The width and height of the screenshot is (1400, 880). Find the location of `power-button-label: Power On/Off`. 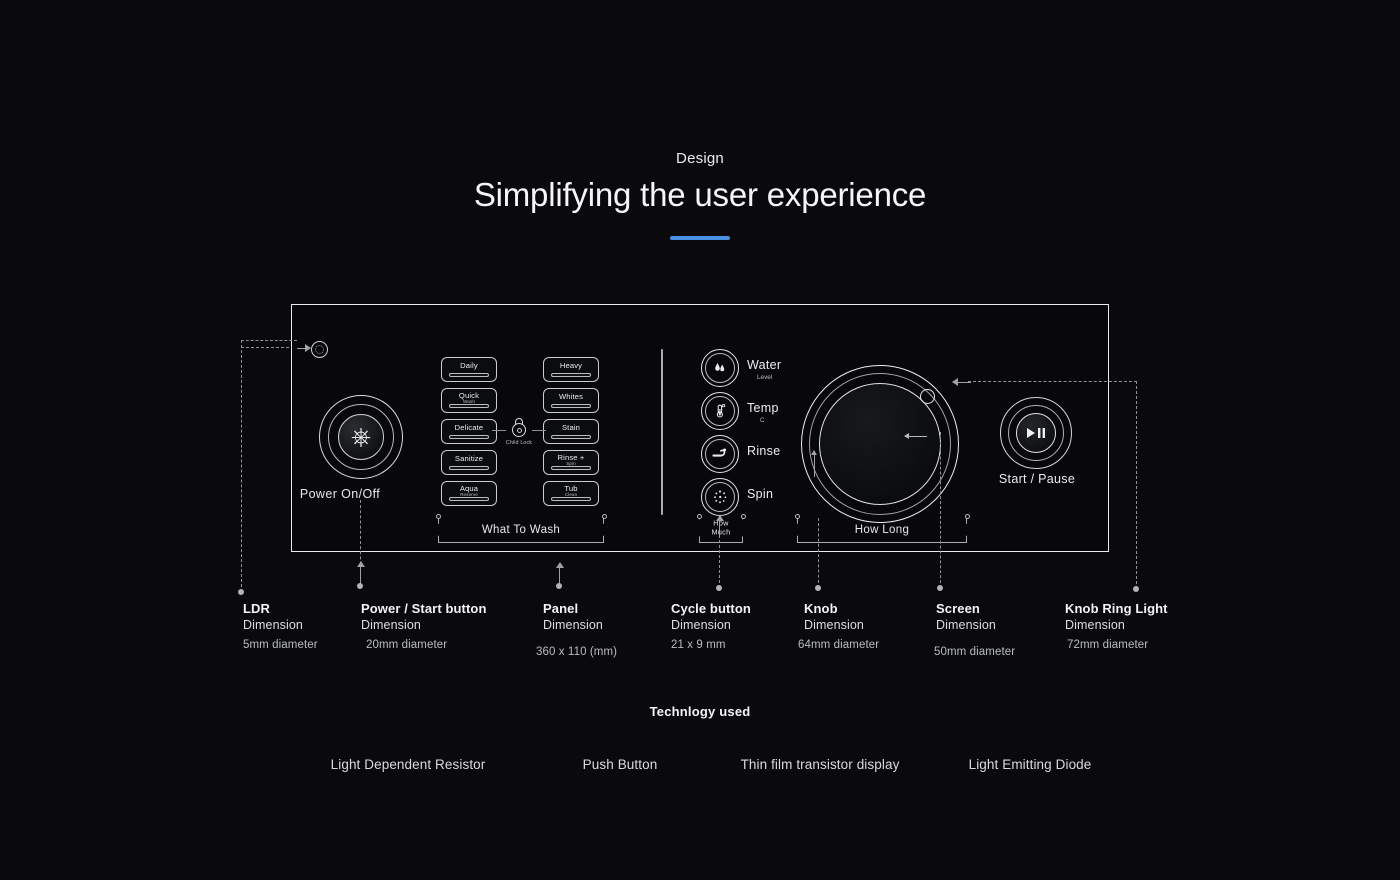

power-button-label: Power On/Off is located at coordinates (340, 494).